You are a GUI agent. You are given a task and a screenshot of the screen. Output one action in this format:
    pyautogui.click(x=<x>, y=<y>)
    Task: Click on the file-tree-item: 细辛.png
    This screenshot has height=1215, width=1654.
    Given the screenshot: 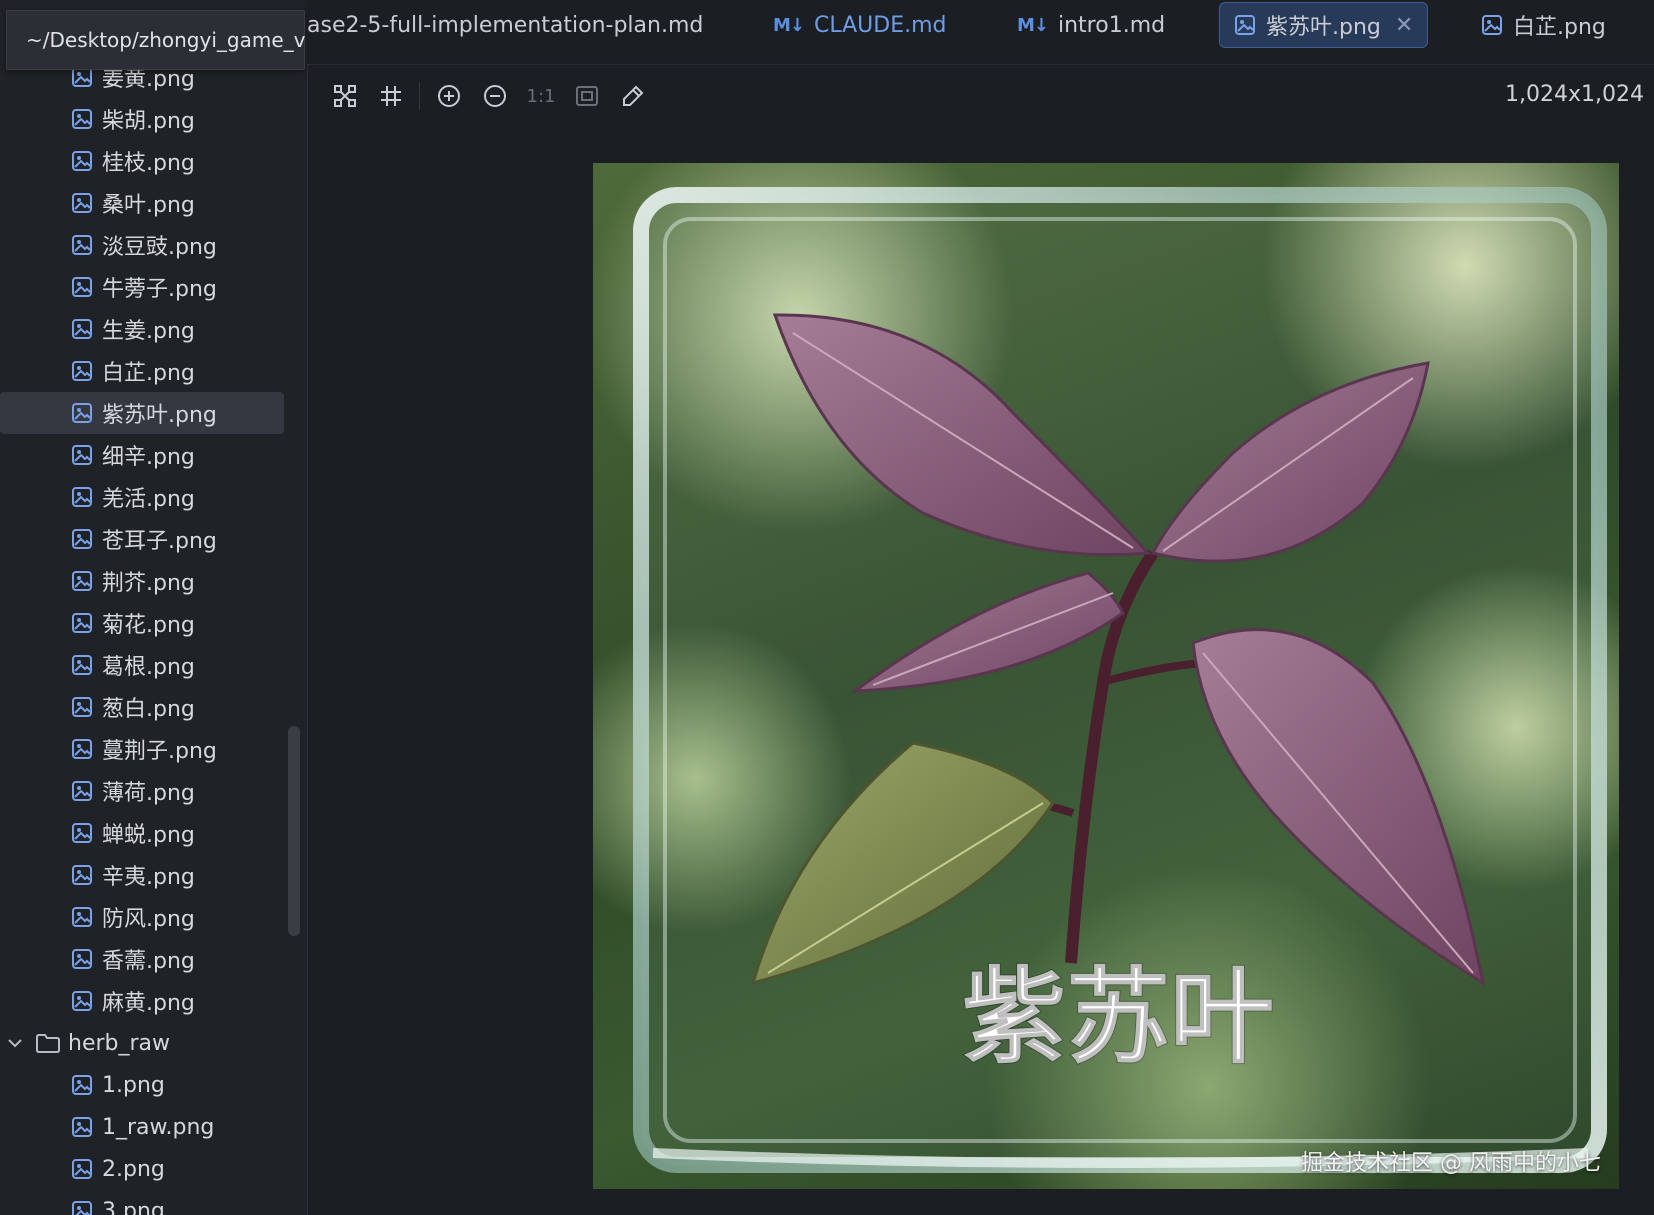 What is the action you would take?
    pyautogui.click(x=145, y=455)
    